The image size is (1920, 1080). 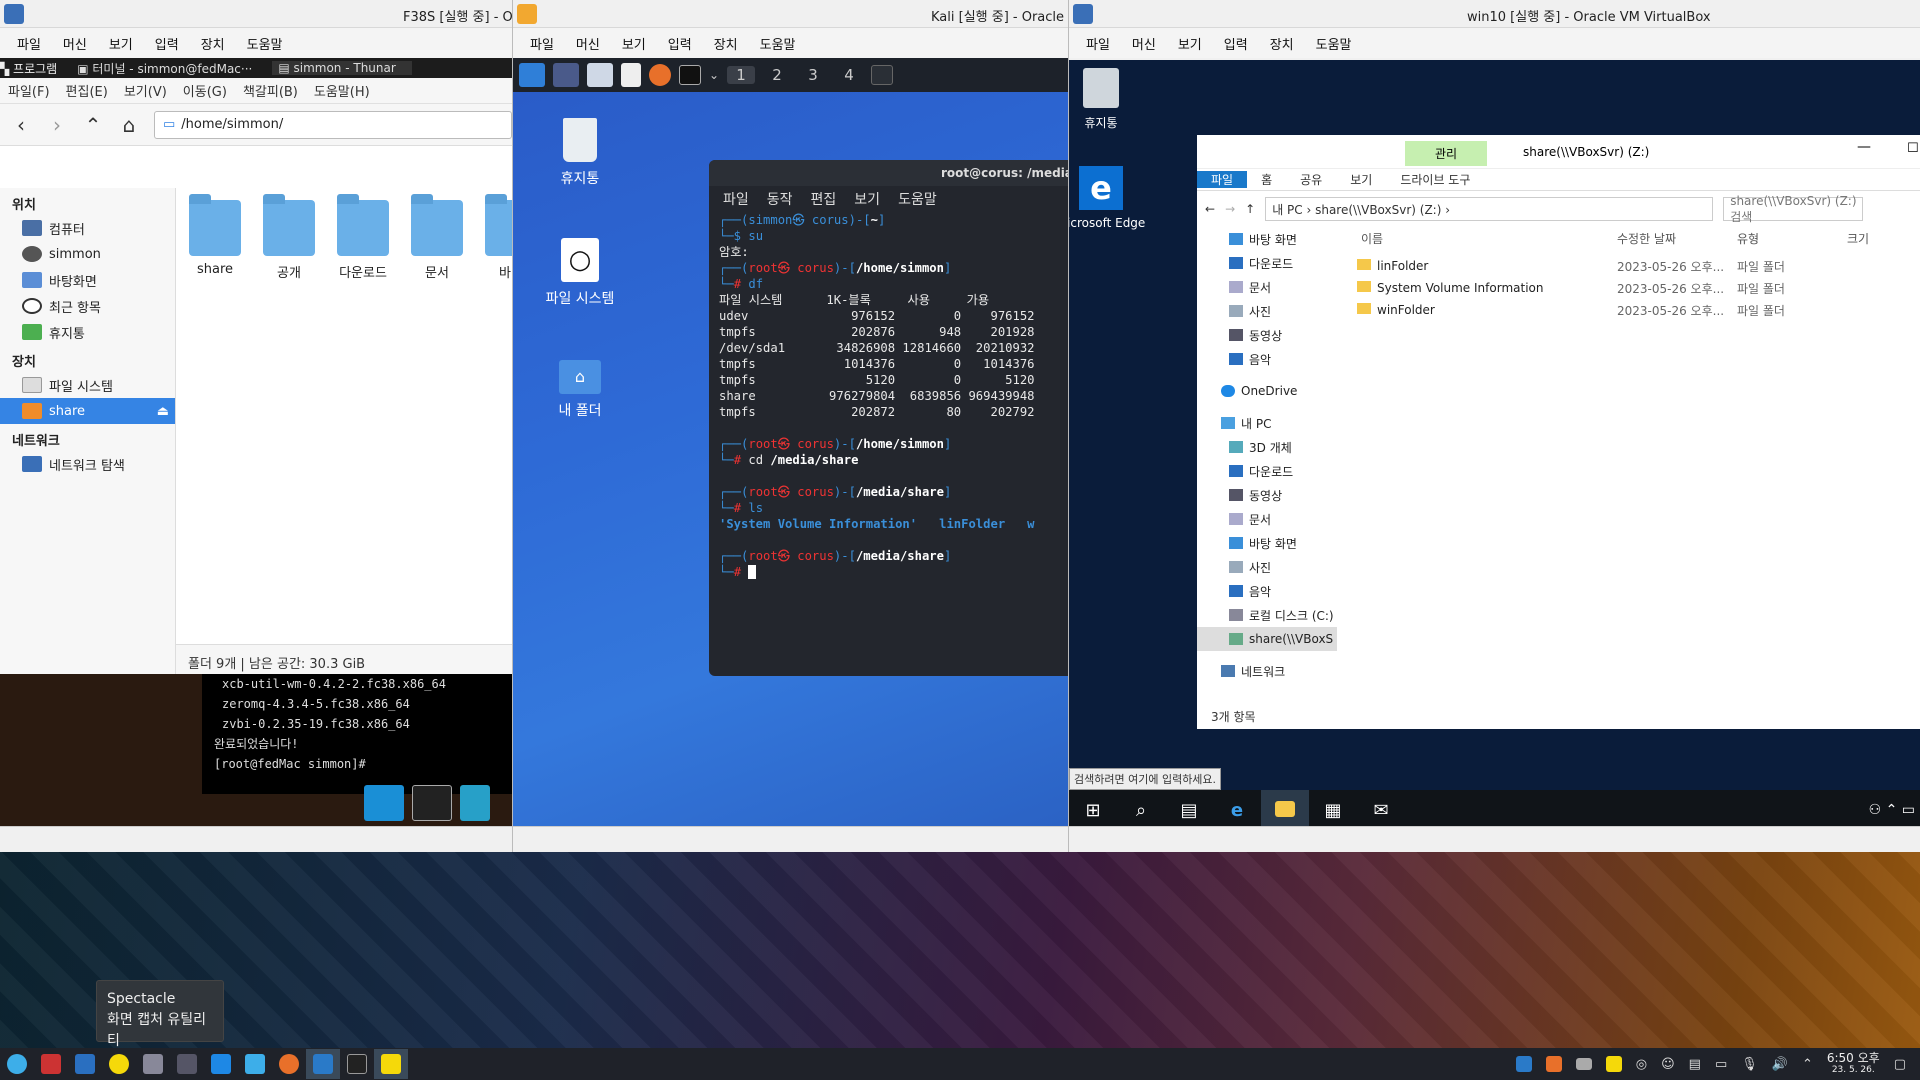 What do you see at coordinates (1858, 238) in the screenshot?
I see `col-size: 크기` at bounding box center [1858, 238].